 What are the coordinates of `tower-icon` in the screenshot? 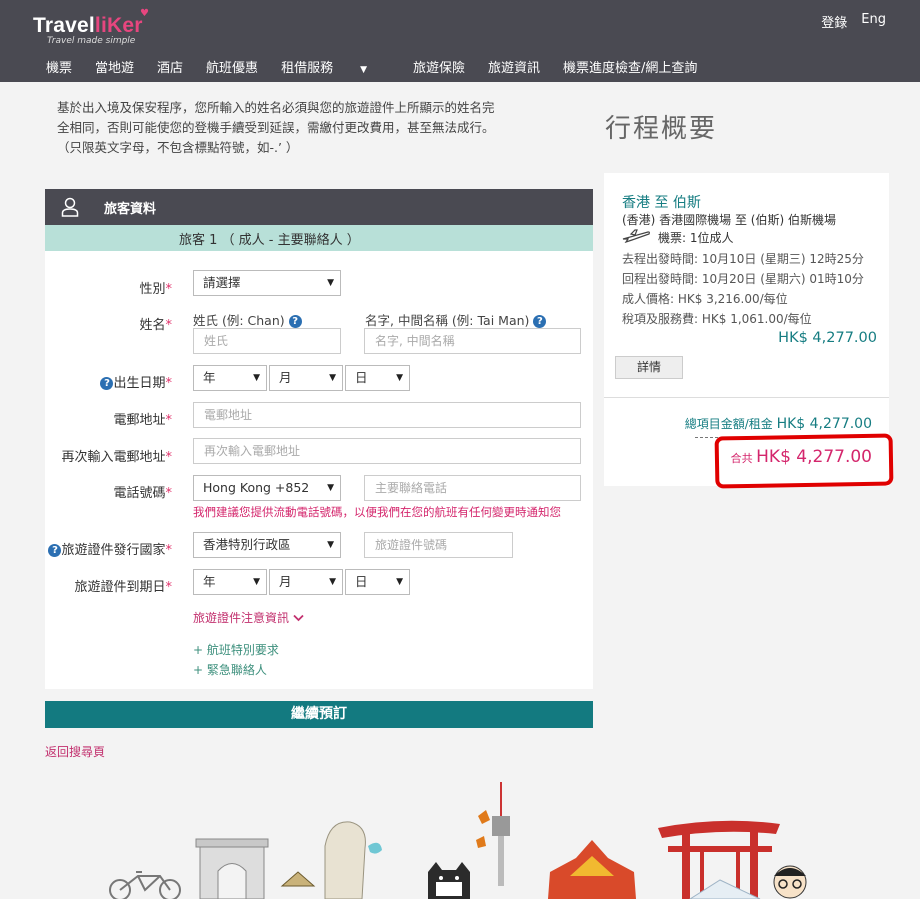 It's located at (501, 834).